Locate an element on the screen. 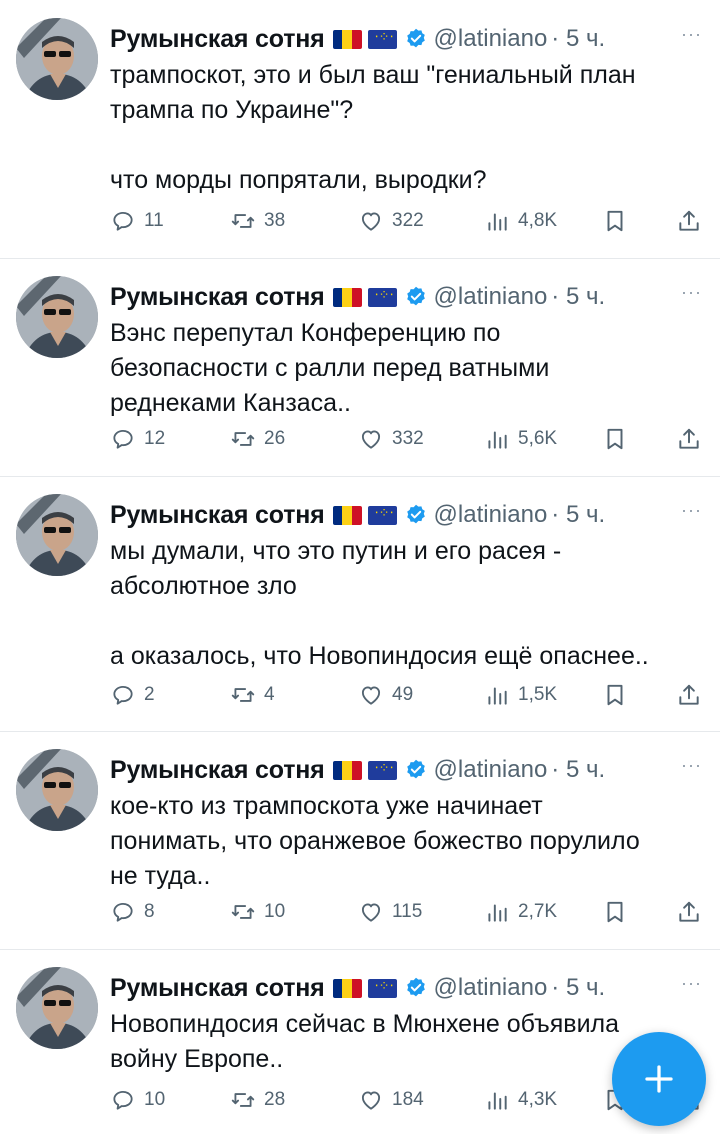 This screenshot has width=720, height=1134. retweet-button: 10 is located at coordinates (257, 912).